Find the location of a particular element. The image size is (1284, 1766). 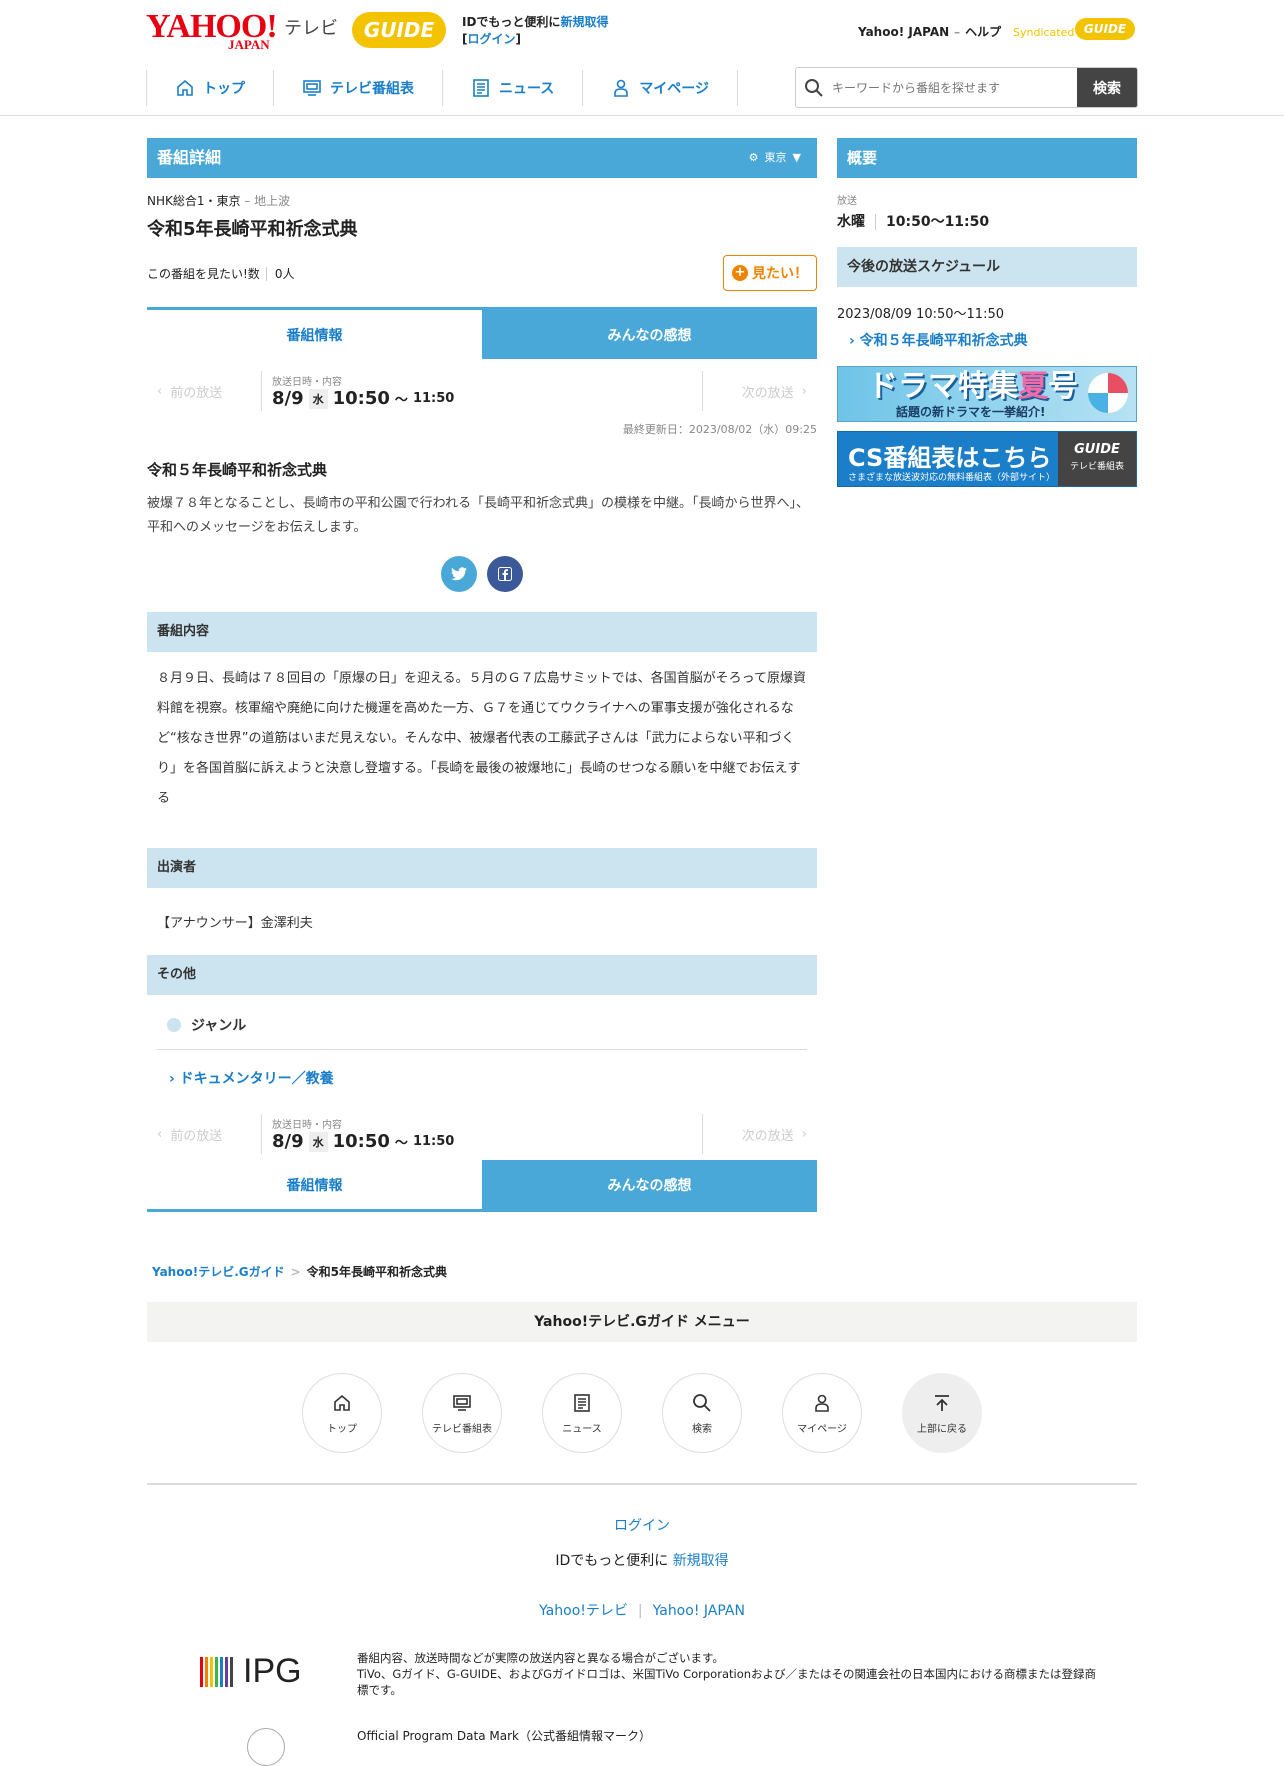

footer-menu-back-to-top: 上部に戻る is located at coordinates (942, 1413).